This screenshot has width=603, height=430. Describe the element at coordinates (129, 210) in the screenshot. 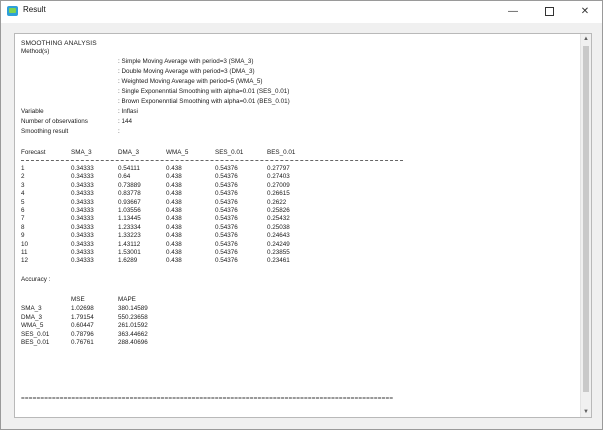

I see `forecast-cell: 1.03556` at that location.